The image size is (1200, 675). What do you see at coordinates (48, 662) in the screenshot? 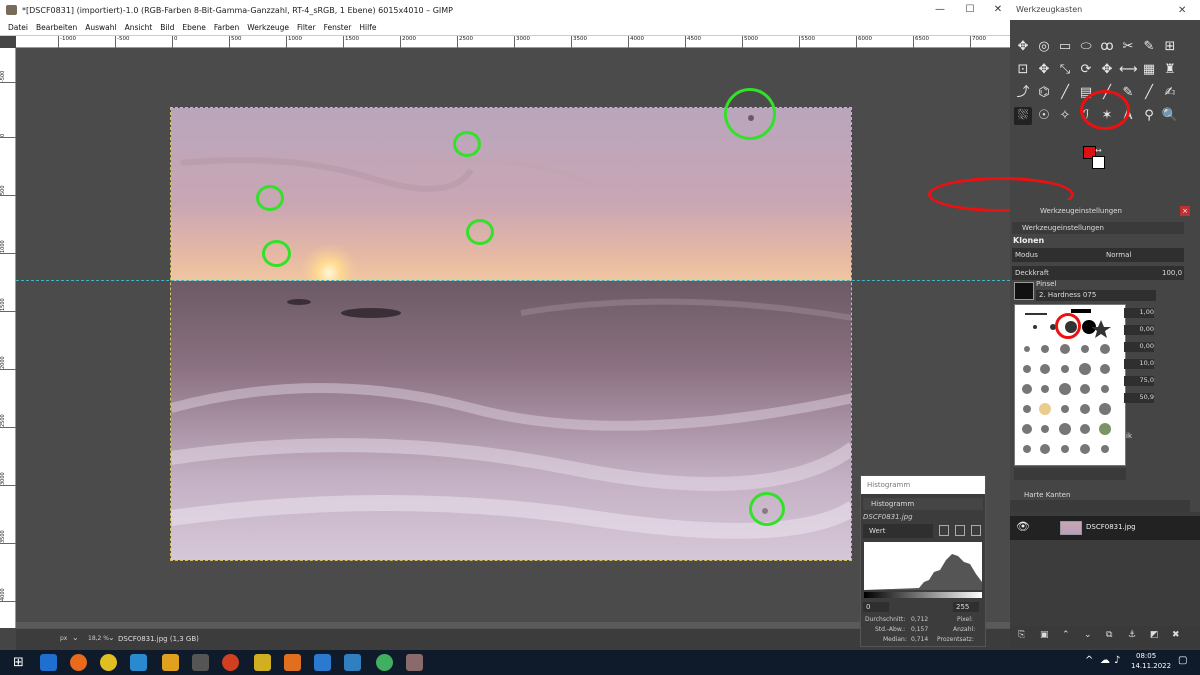
I see `file-explorer-icon` at bounding box center [48, 662].